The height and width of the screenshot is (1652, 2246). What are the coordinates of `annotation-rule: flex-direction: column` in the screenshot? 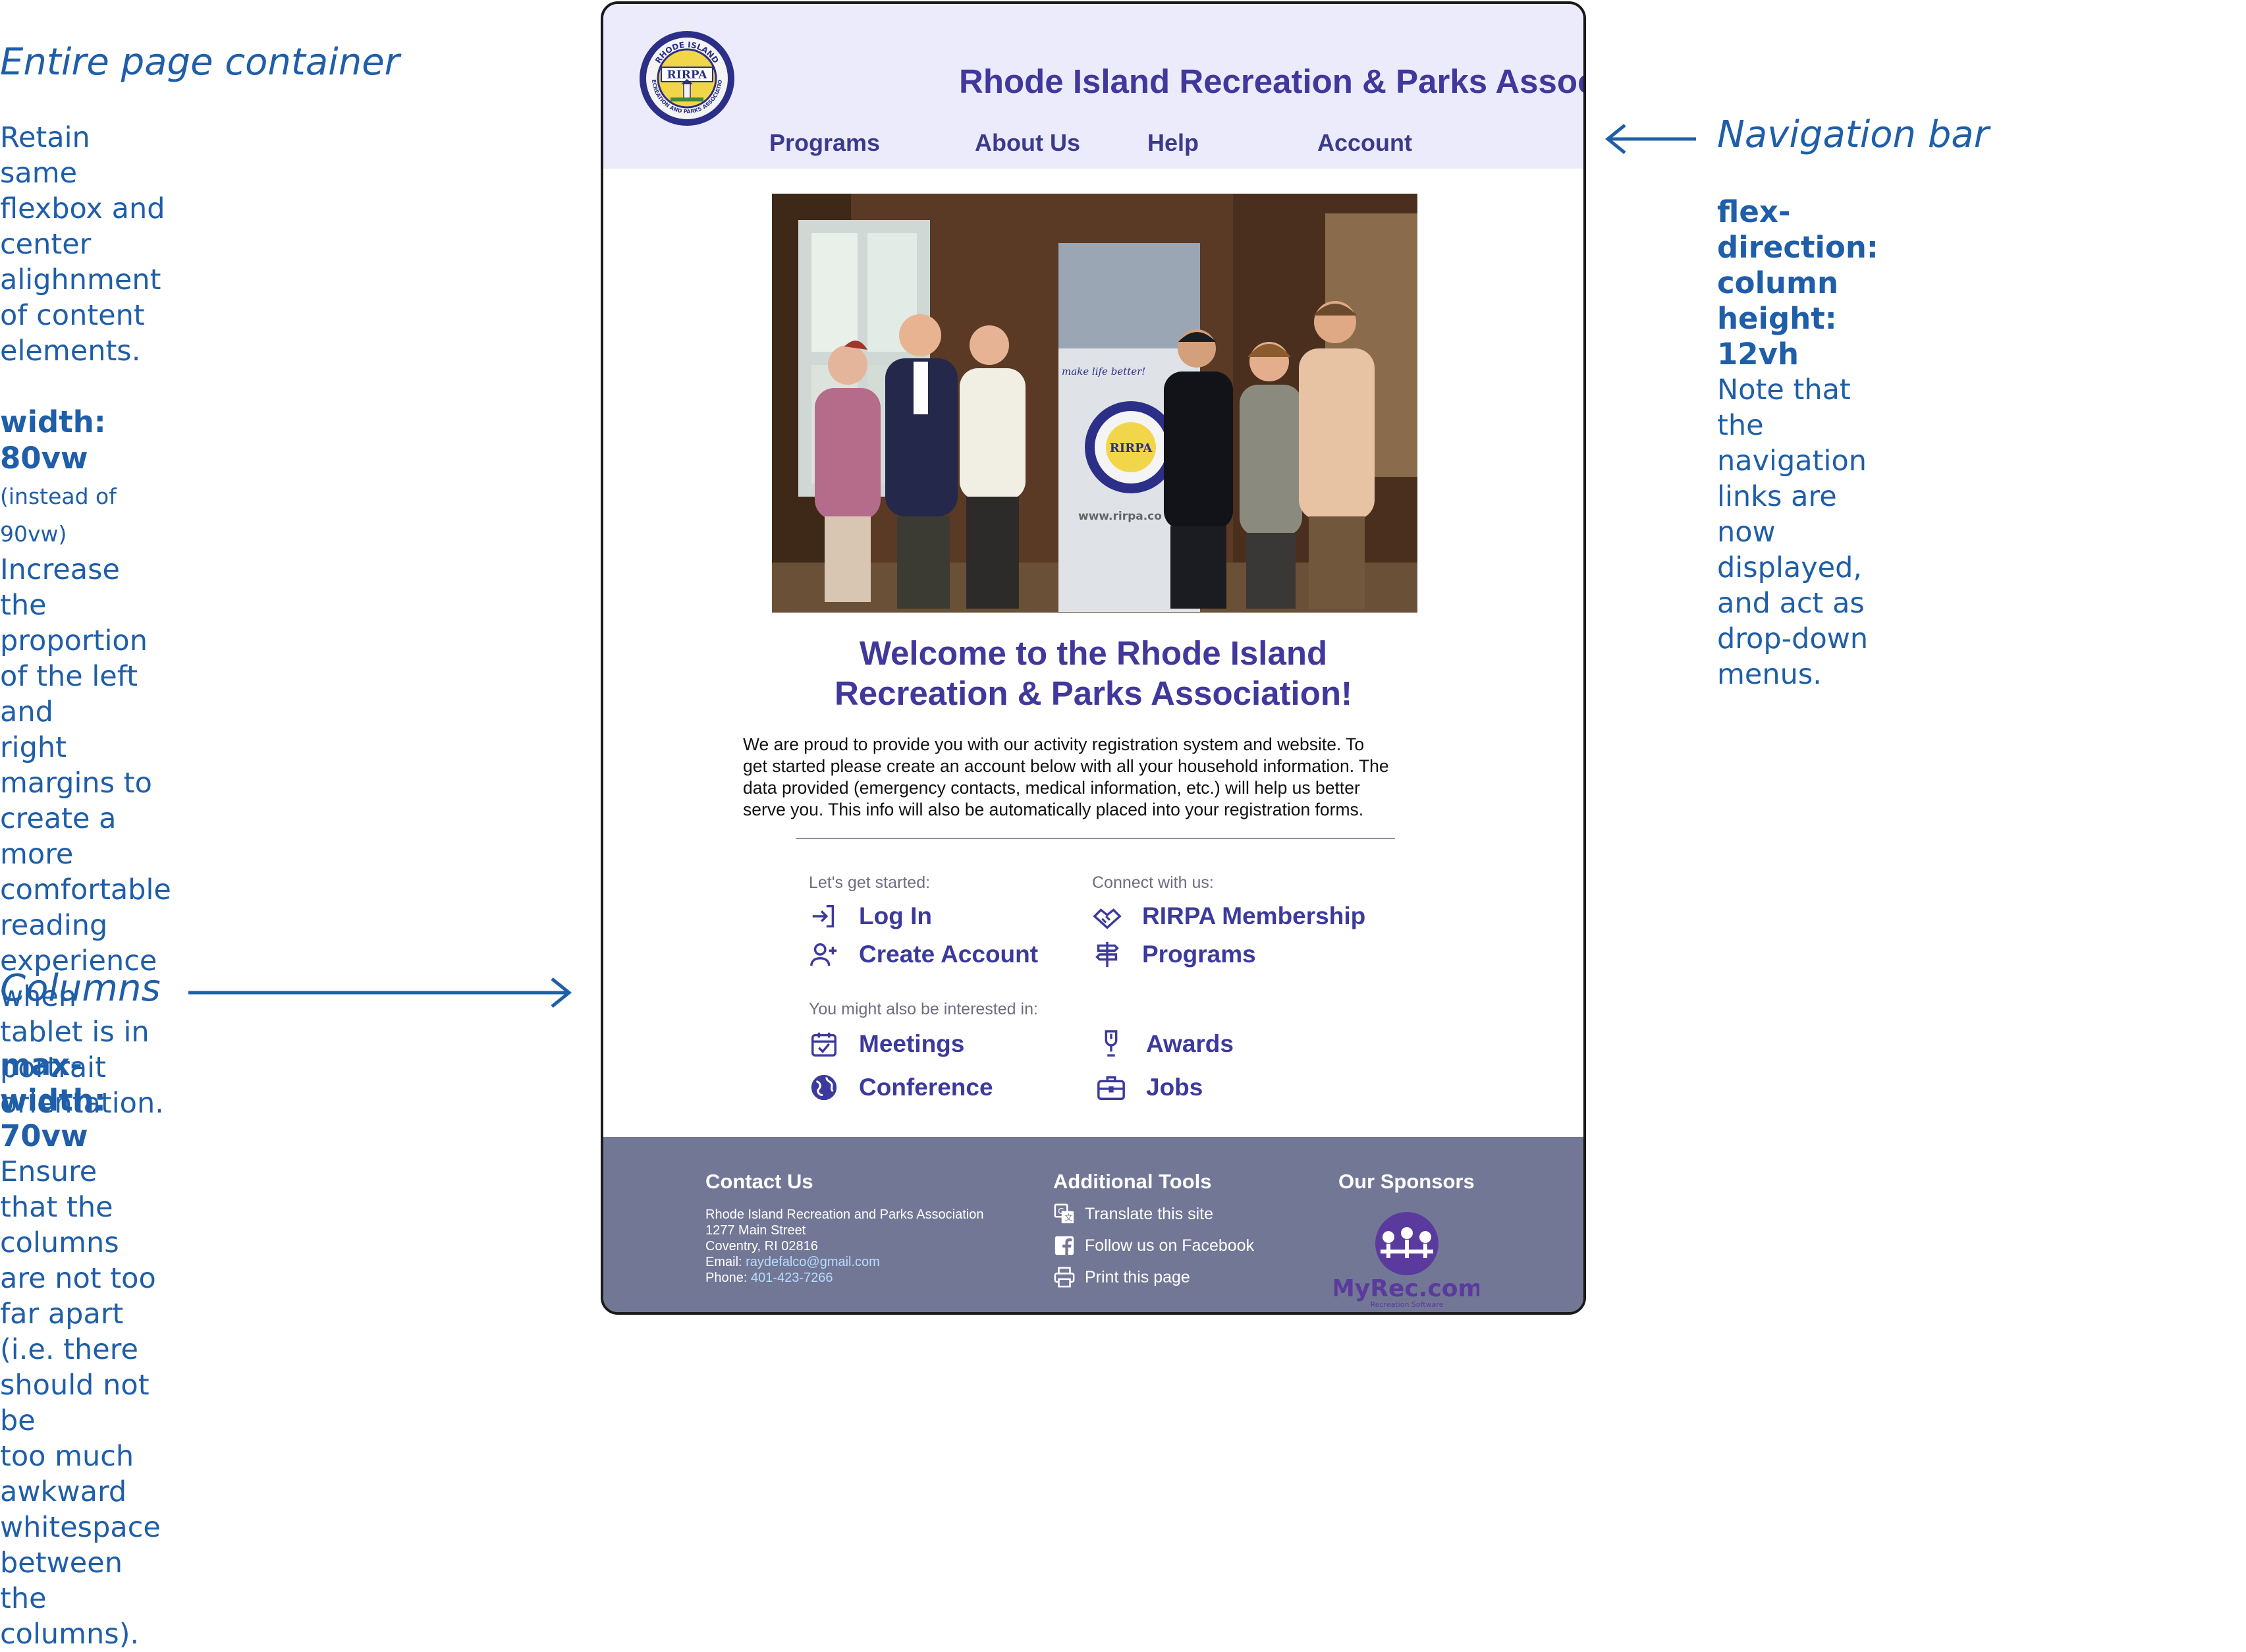 It's located at (1797, 247).